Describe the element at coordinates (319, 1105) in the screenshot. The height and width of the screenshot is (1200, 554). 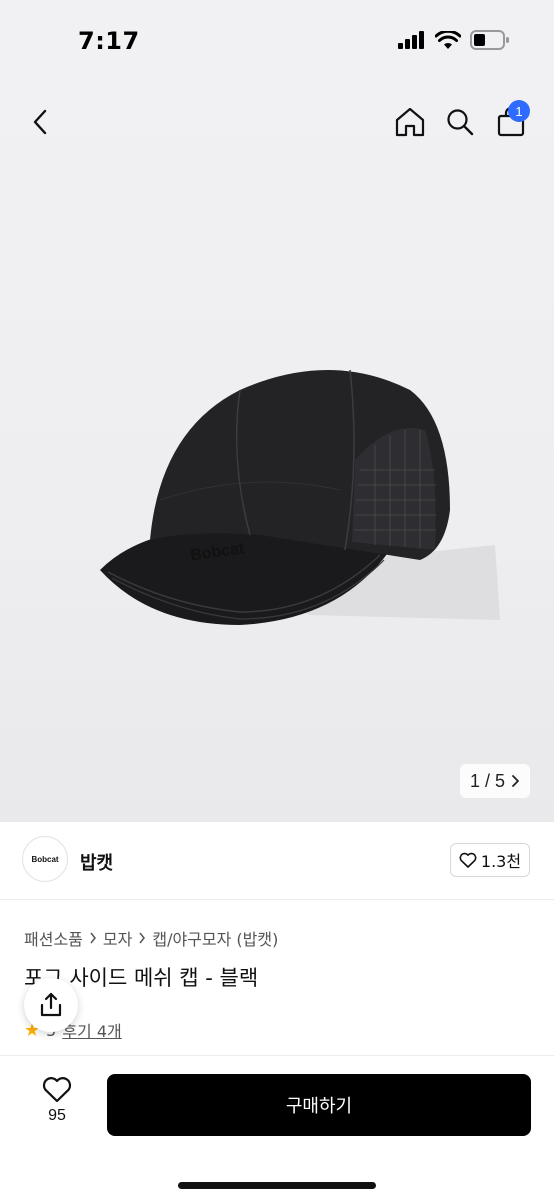
I see `buy-button: 구매하기` at that location.